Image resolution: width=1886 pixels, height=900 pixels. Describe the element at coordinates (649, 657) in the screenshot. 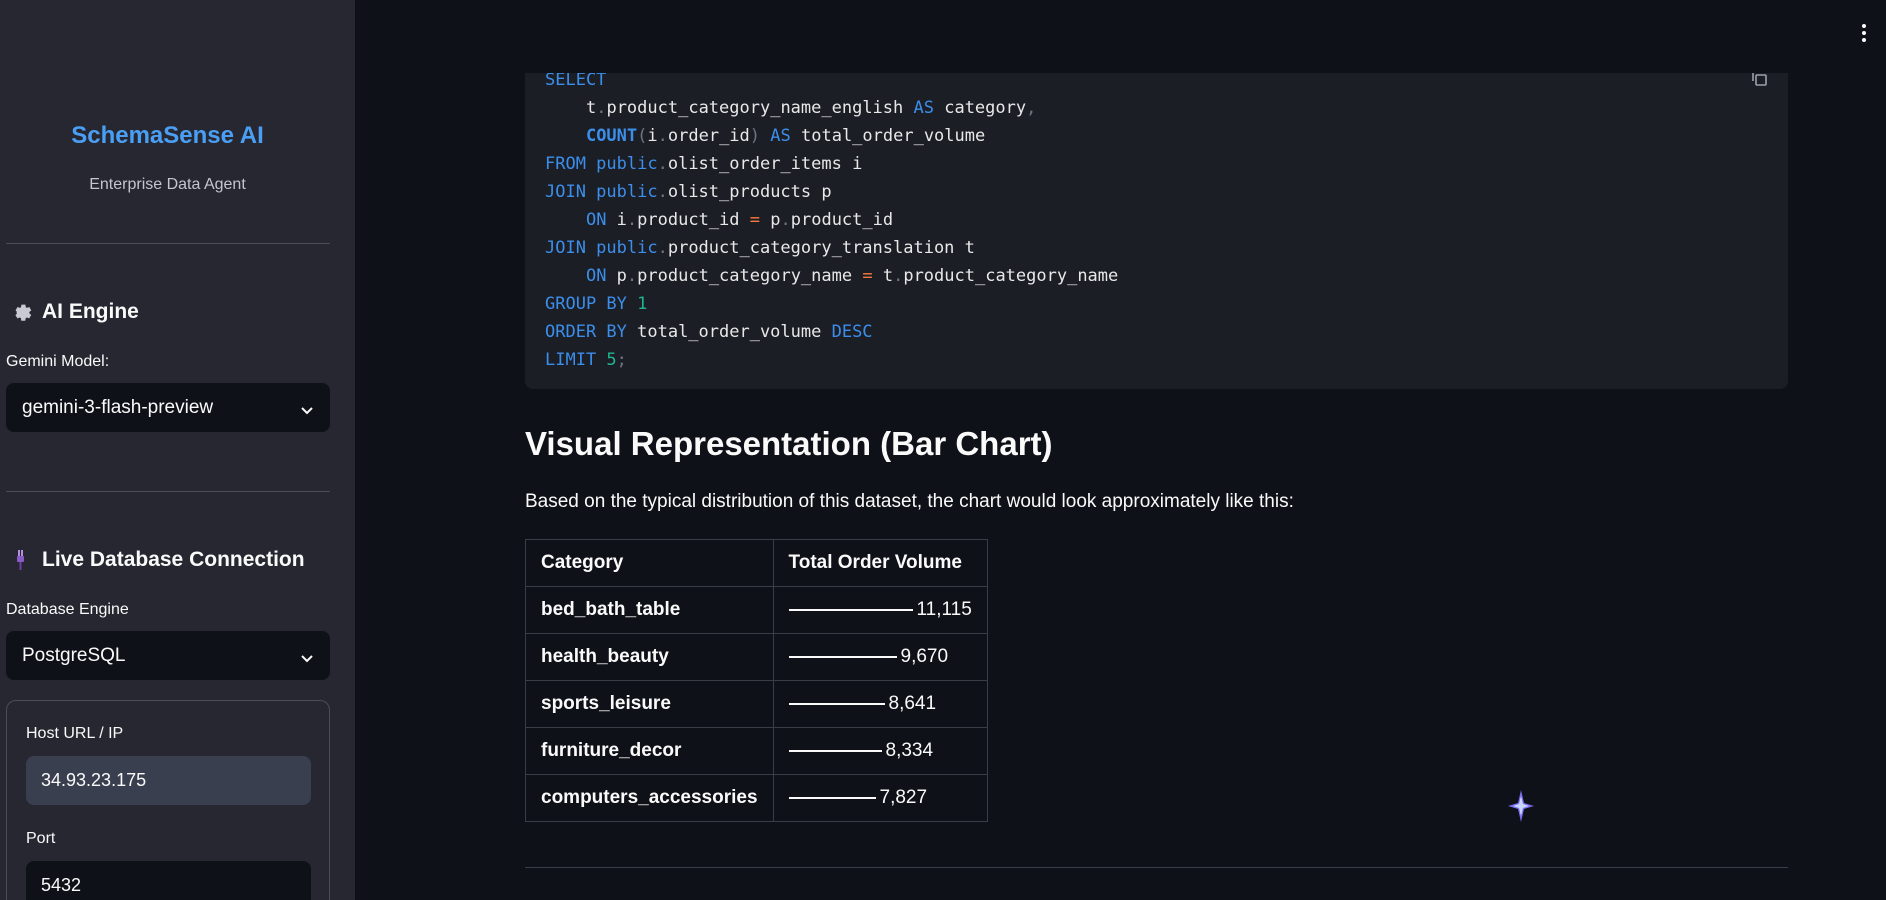

I see `category-cell: health_beauty` at that location.